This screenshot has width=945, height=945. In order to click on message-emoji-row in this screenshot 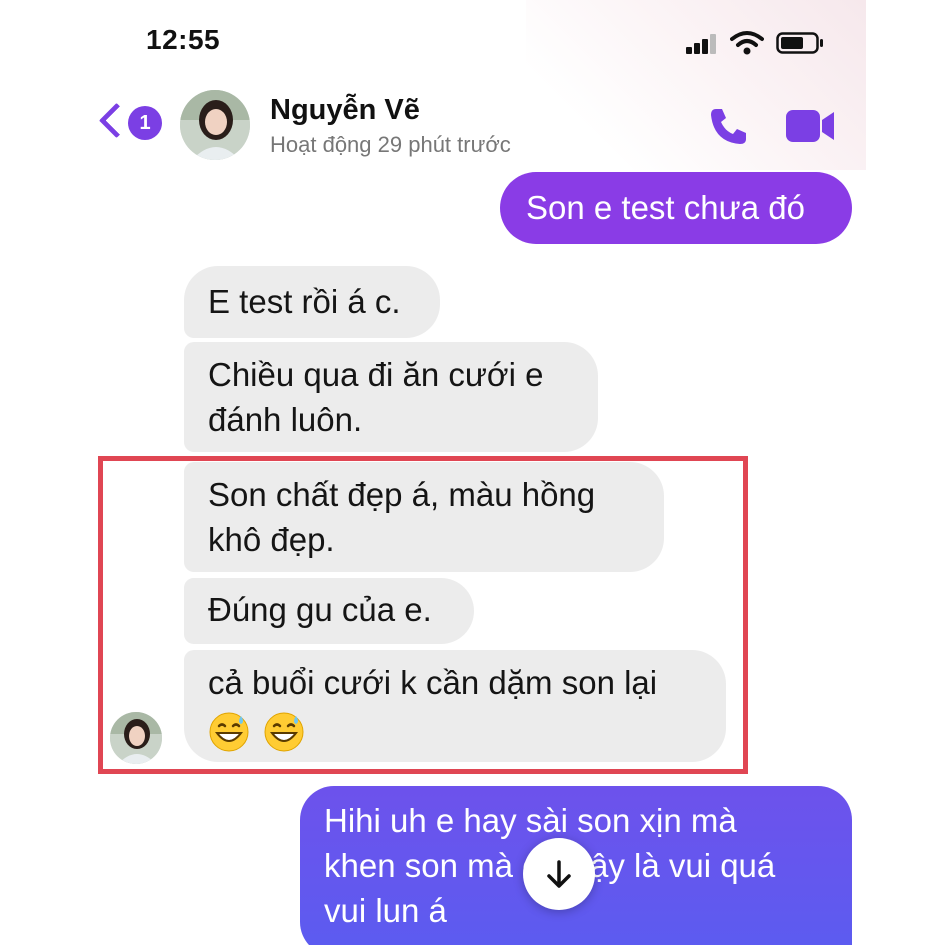, I will do `click(467, 730)`.